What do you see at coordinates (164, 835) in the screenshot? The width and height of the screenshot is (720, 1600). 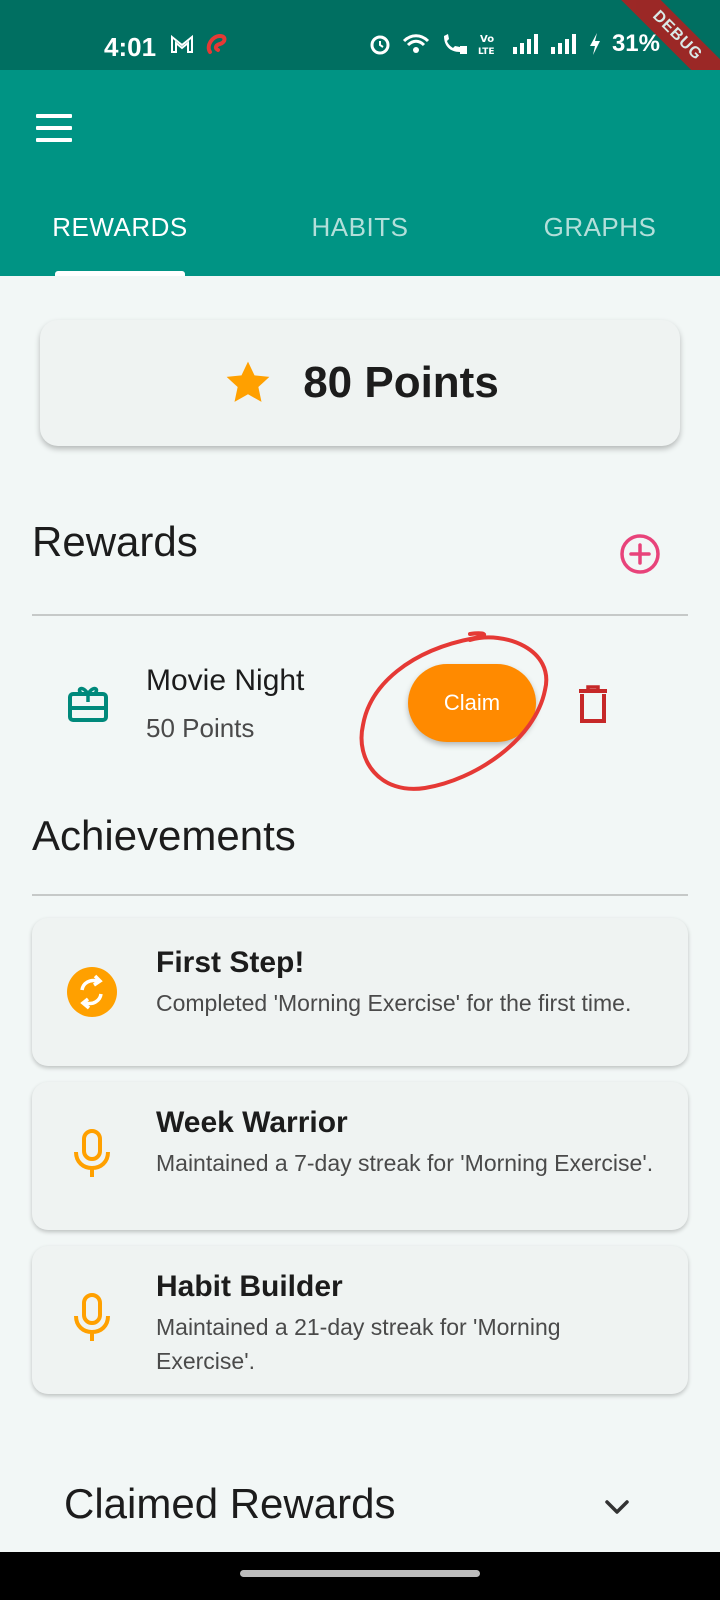 I see `achievements-heading: Achievements` at bounding box center [164, 835].